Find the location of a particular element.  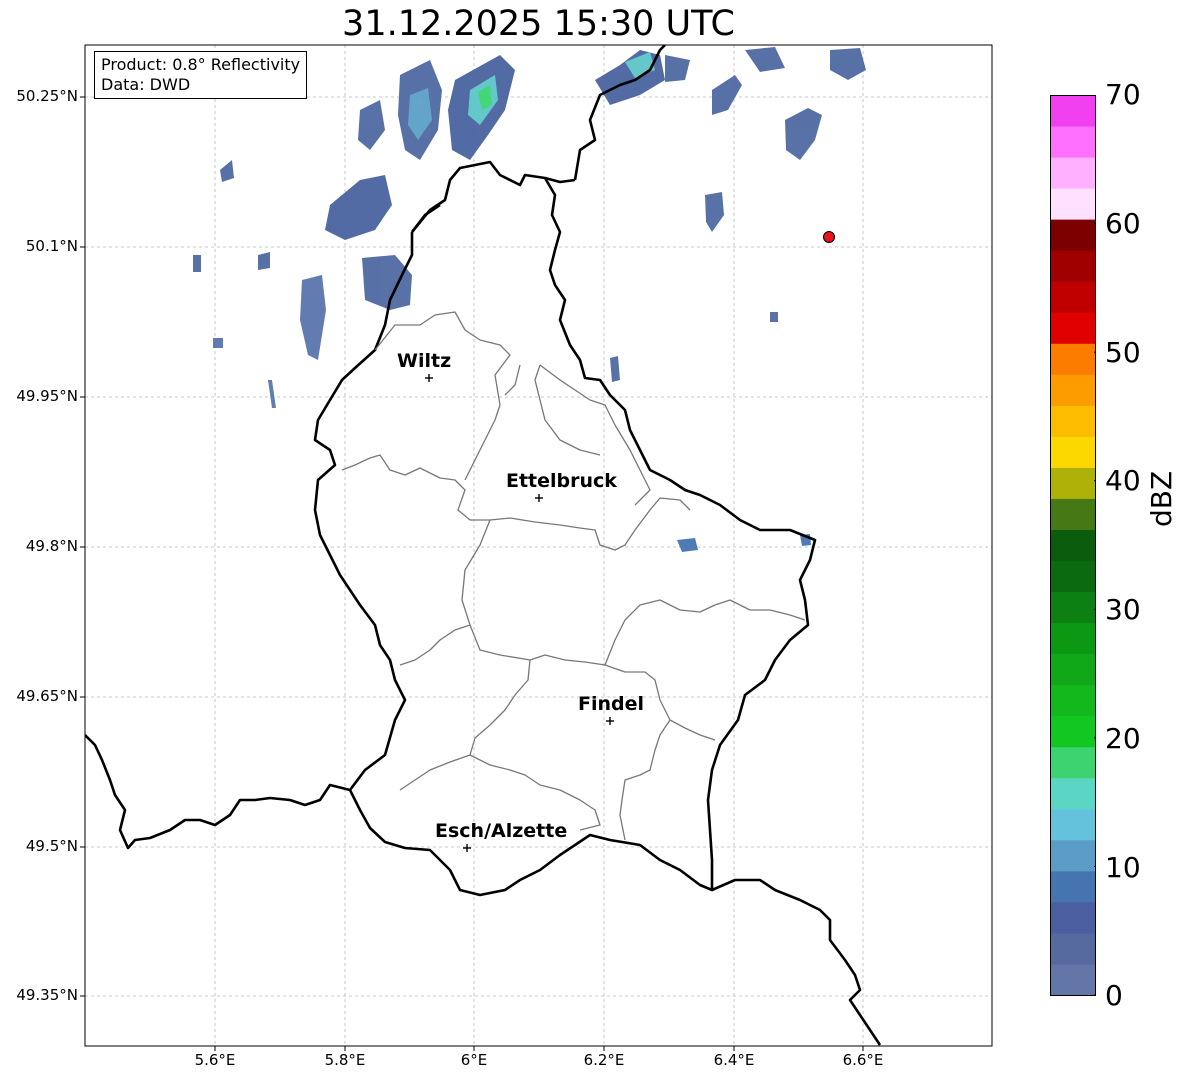

colorbar-tick-label: 60 is located at coordinates (1123, 223).